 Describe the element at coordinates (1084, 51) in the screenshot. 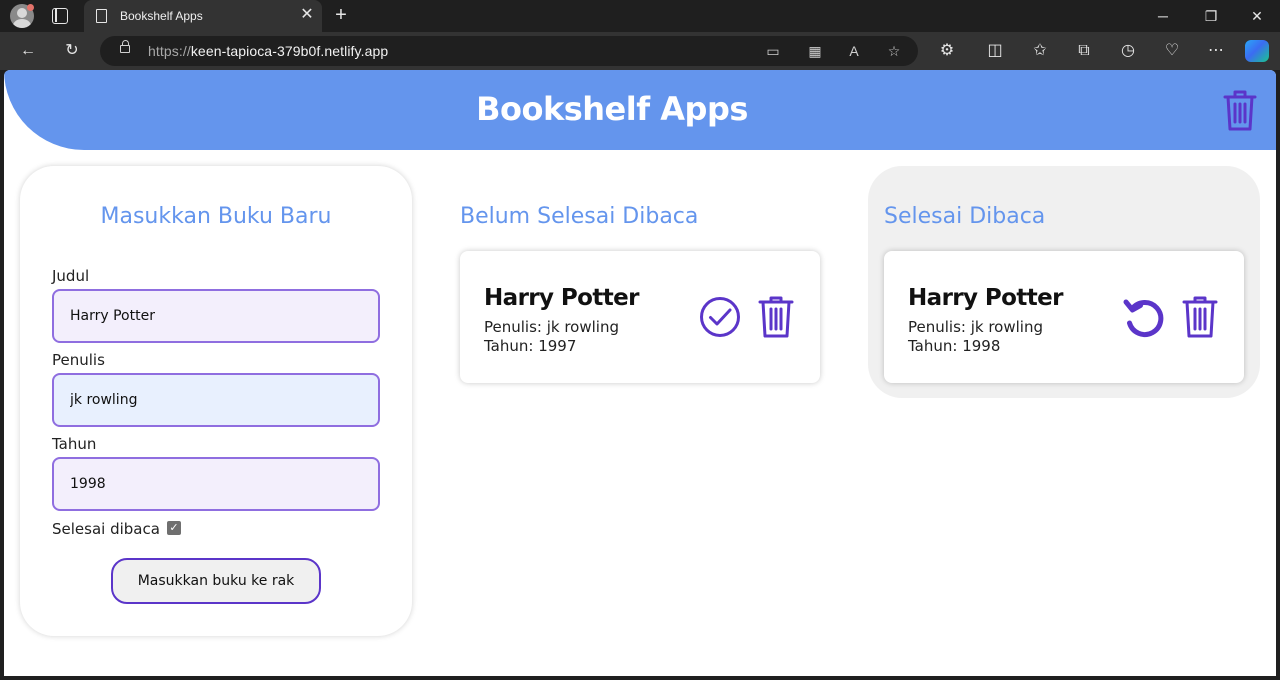

I see `collections-icon: ⧉` at that location.